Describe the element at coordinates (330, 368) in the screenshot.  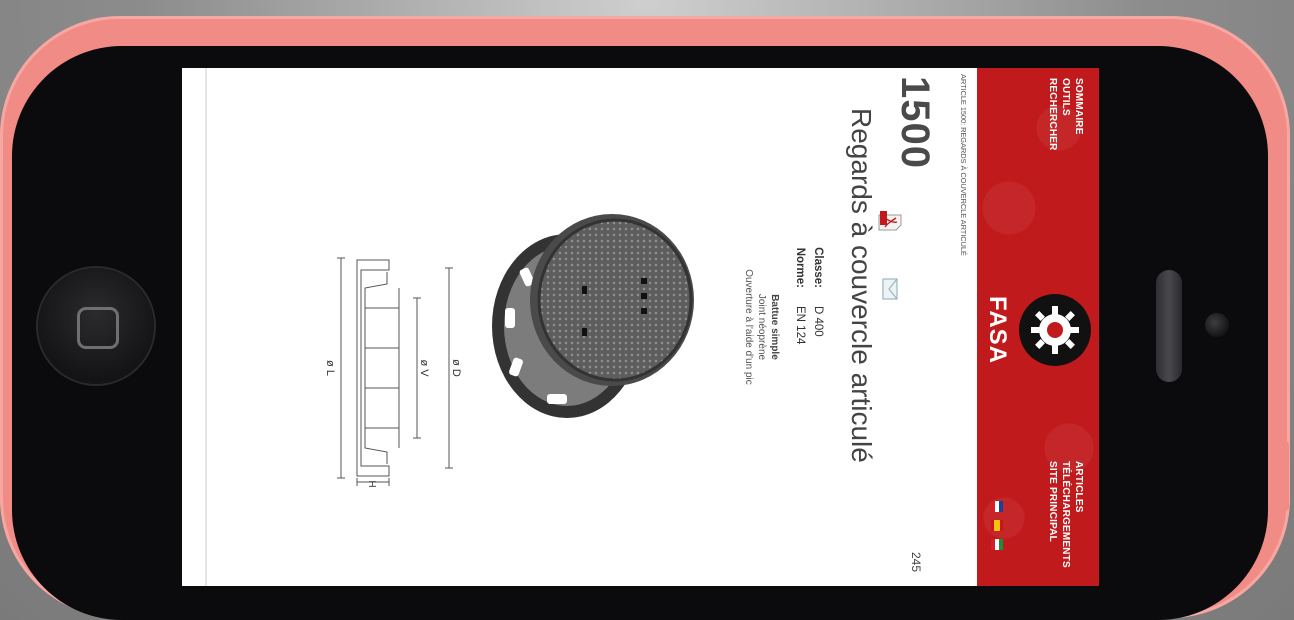
I see `dimension-l-label: ø L` at that location.